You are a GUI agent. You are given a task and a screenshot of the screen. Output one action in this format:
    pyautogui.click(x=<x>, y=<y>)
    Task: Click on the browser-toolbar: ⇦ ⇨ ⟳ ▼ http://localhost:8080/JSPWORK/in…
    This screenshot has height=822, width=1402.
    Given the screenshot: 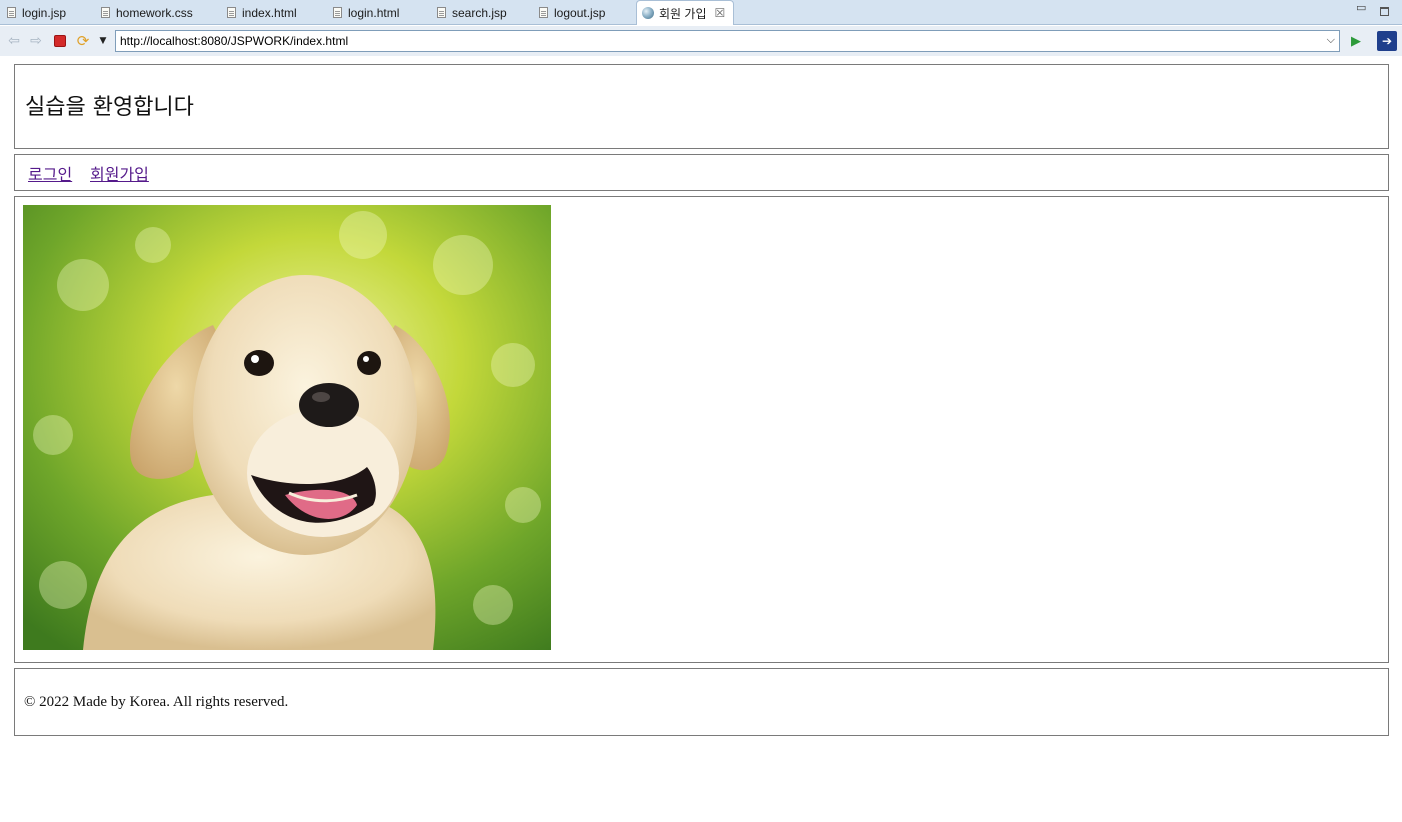 What is the action you would take?
    pyautogui.click(x=701, y=41)
    